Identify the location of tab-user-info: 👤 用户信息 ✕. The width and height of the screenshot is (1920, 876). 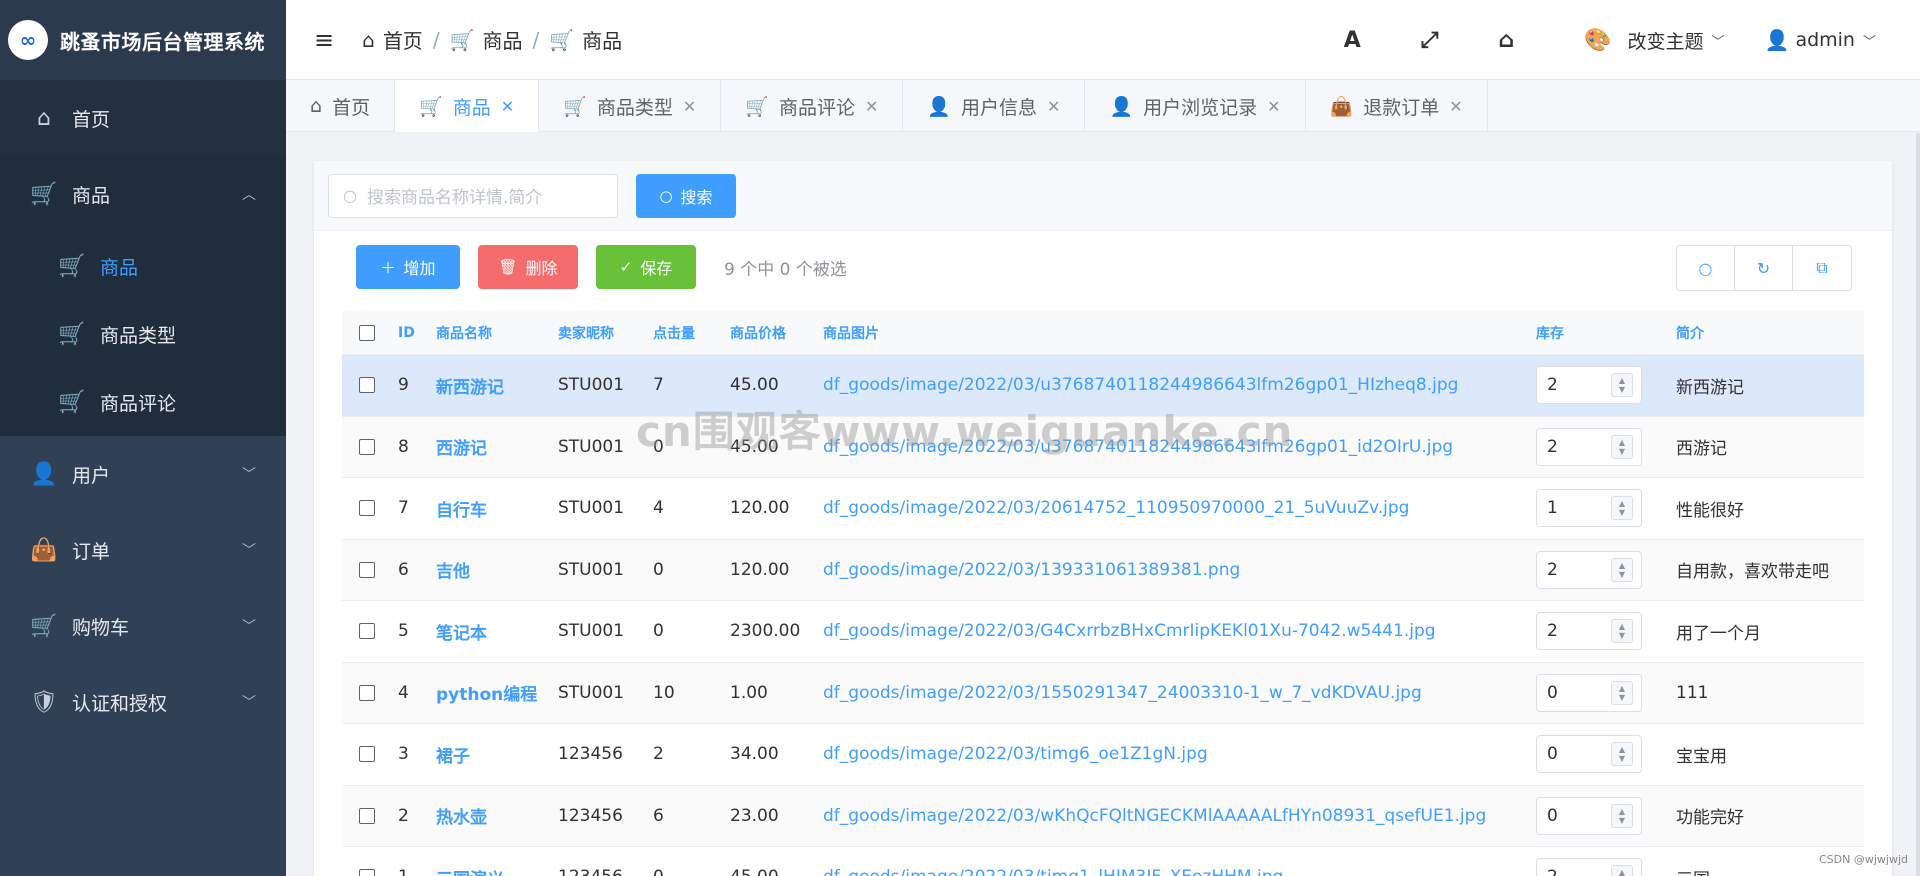
(994, 106).